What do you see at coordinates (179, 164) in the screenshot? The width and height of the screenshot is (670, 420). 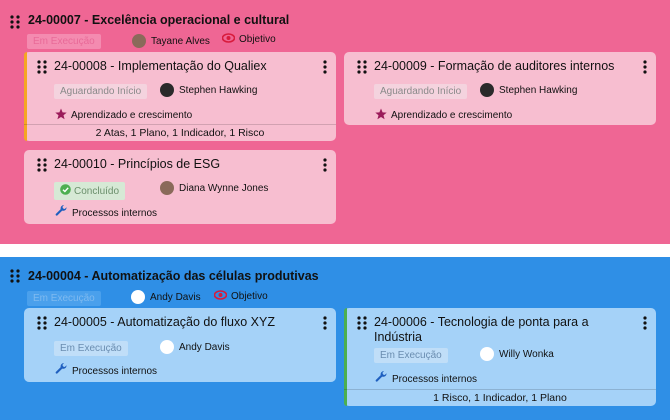 I see `card-title: 24-00010 - Princípios de ESG` at bounding box center [179, 164].